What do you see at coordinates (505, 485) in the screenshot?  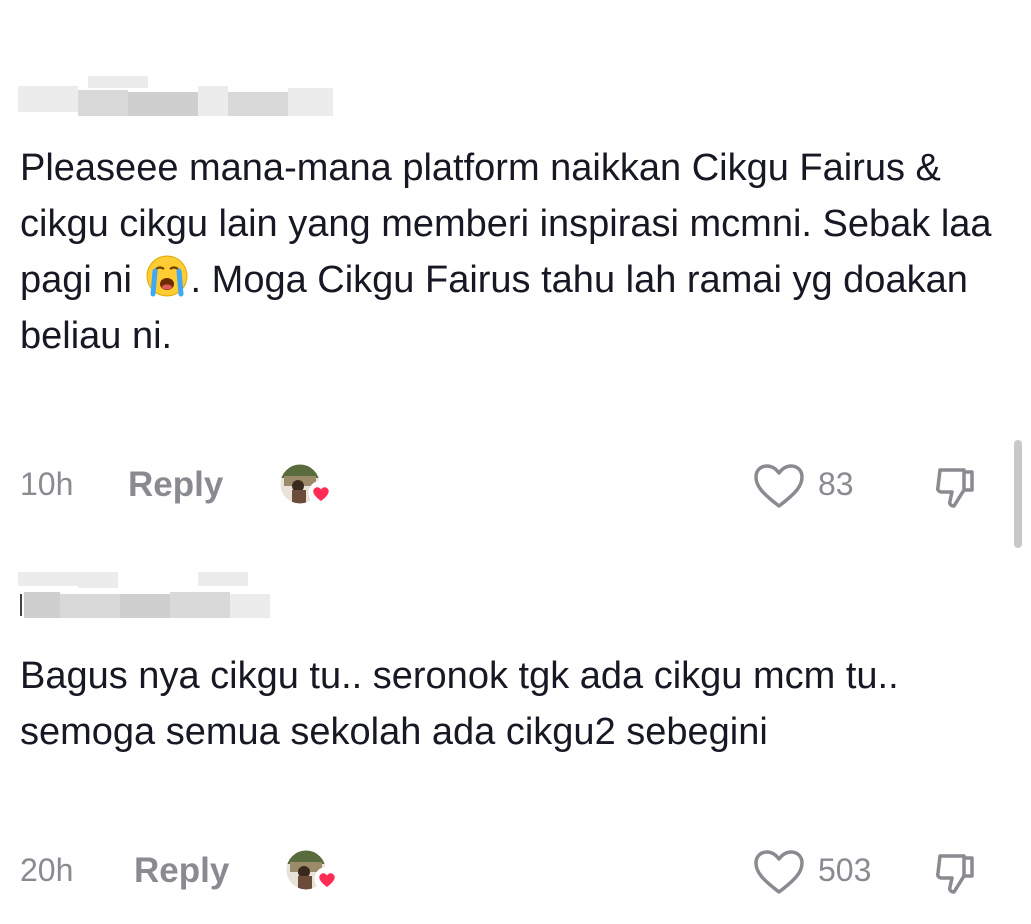 I see `comment-meta: 10h Reply 83` at bounding box center [505, 485].